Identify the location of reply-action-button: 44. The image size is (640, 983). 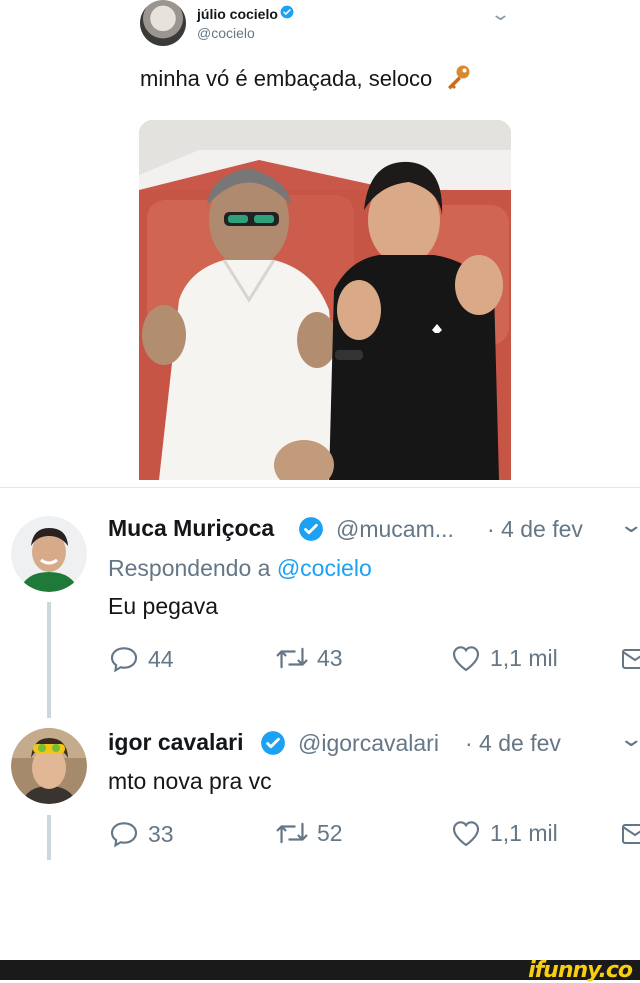
(141, 659).